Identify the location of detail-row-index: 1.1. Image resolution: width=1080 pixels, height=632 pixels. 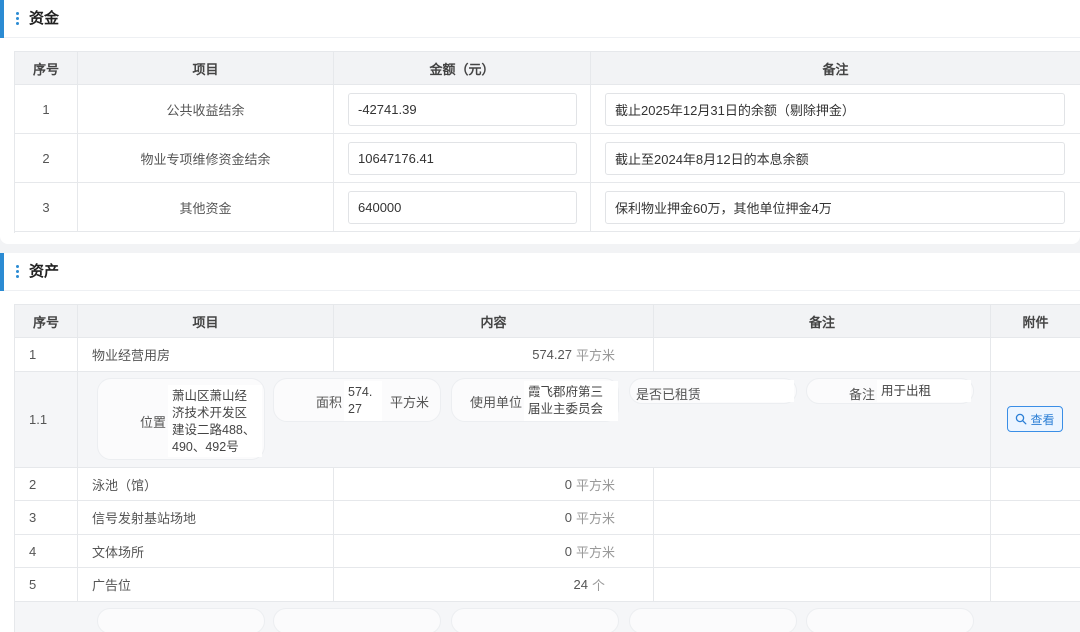
(46, 420).